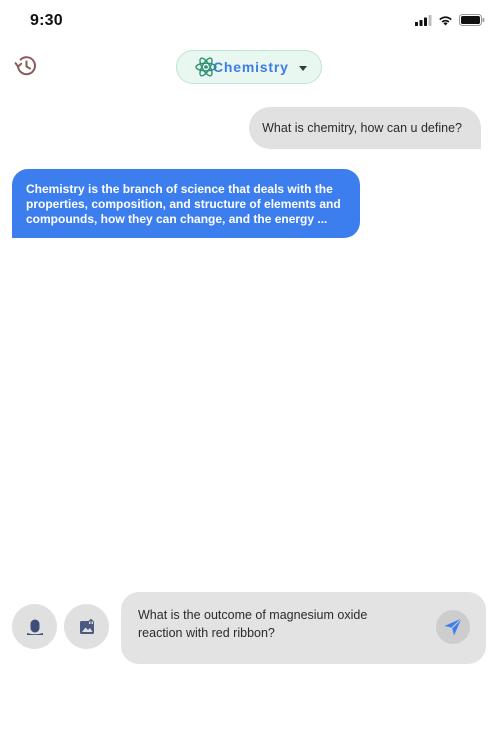  What do you see at coordinates (248, 22) in the screenshot?
I see `status-bar: 9:30` at bounding box center [248, 22].